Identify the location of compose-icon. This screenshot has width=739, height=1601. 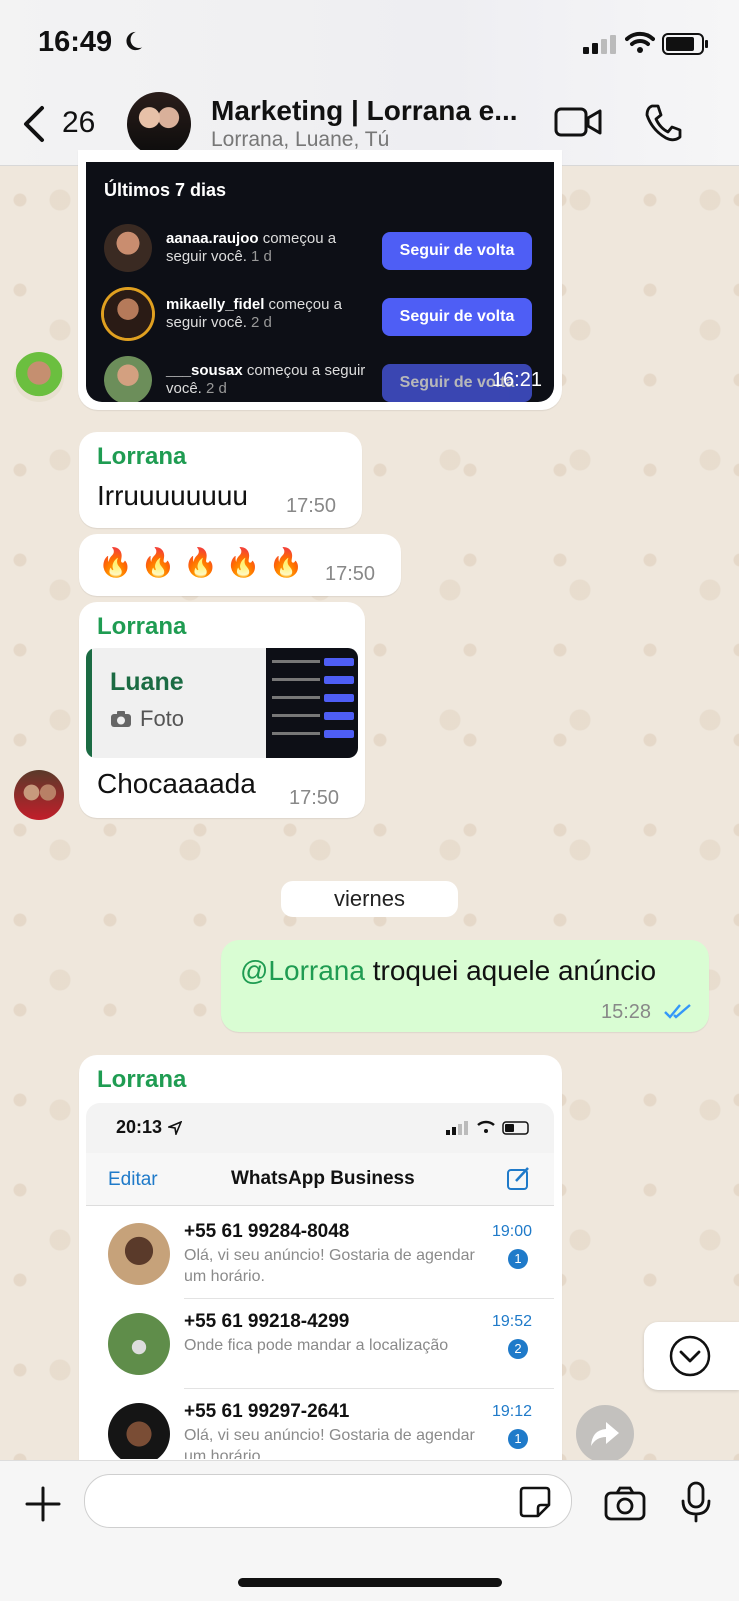
(518, 1178).